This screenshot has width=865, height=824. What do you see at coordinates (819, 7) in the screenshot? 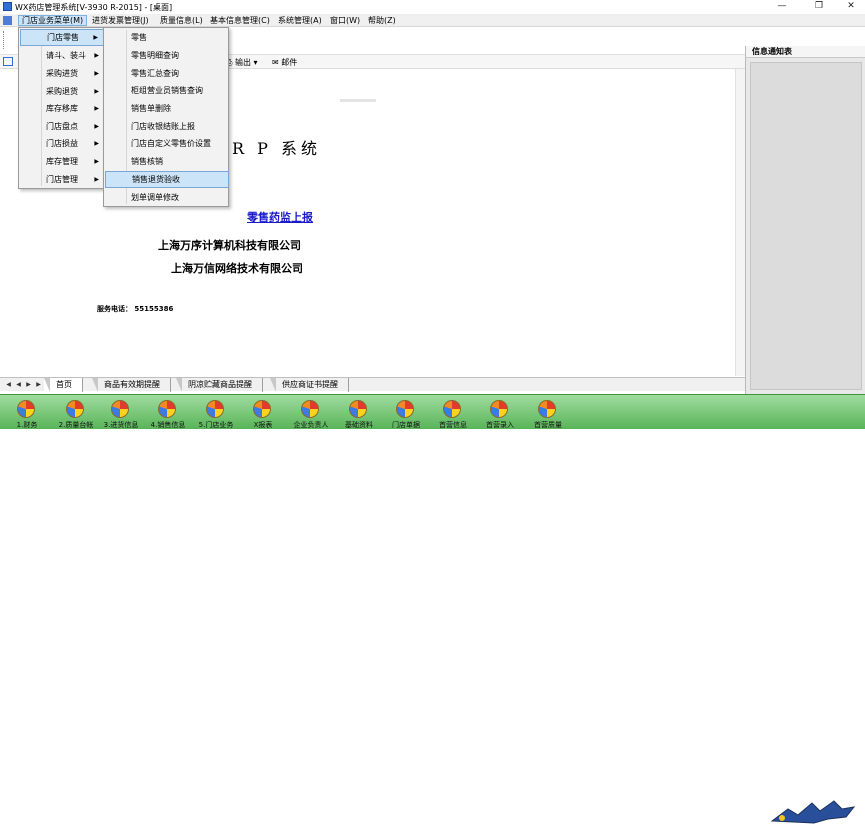
I see `restore-button: ❐` at bounding box center [819, 7].